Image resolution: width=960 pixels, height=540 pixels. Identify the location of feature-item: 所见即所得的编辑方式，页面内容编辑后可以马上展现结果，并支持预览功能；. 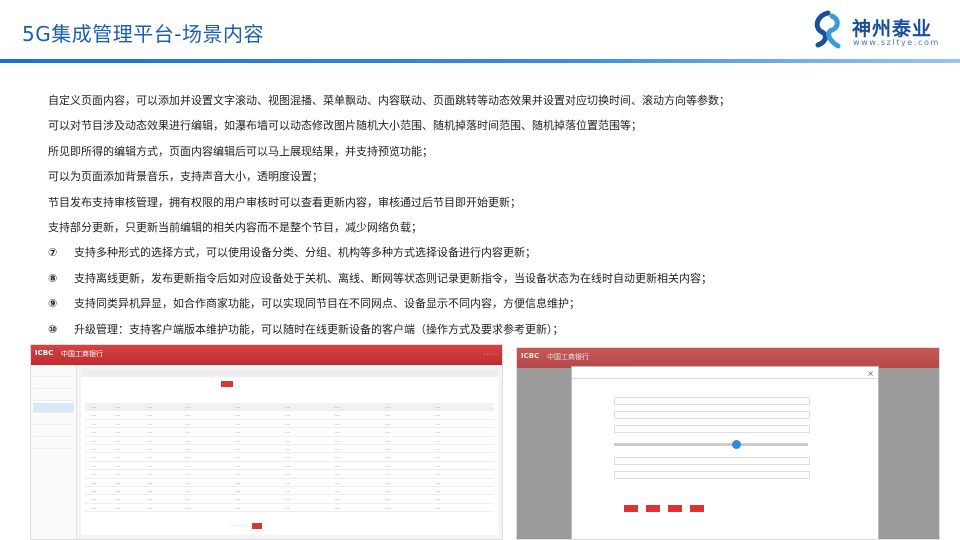
(240, 151).